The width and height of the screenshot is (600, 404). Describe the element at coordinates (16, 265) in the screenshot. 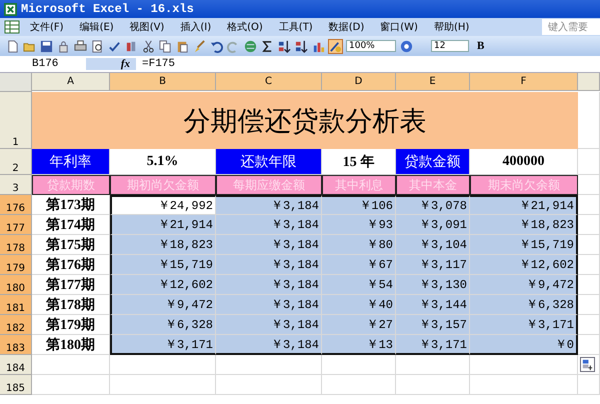

I see `row-header: 179` at that location.